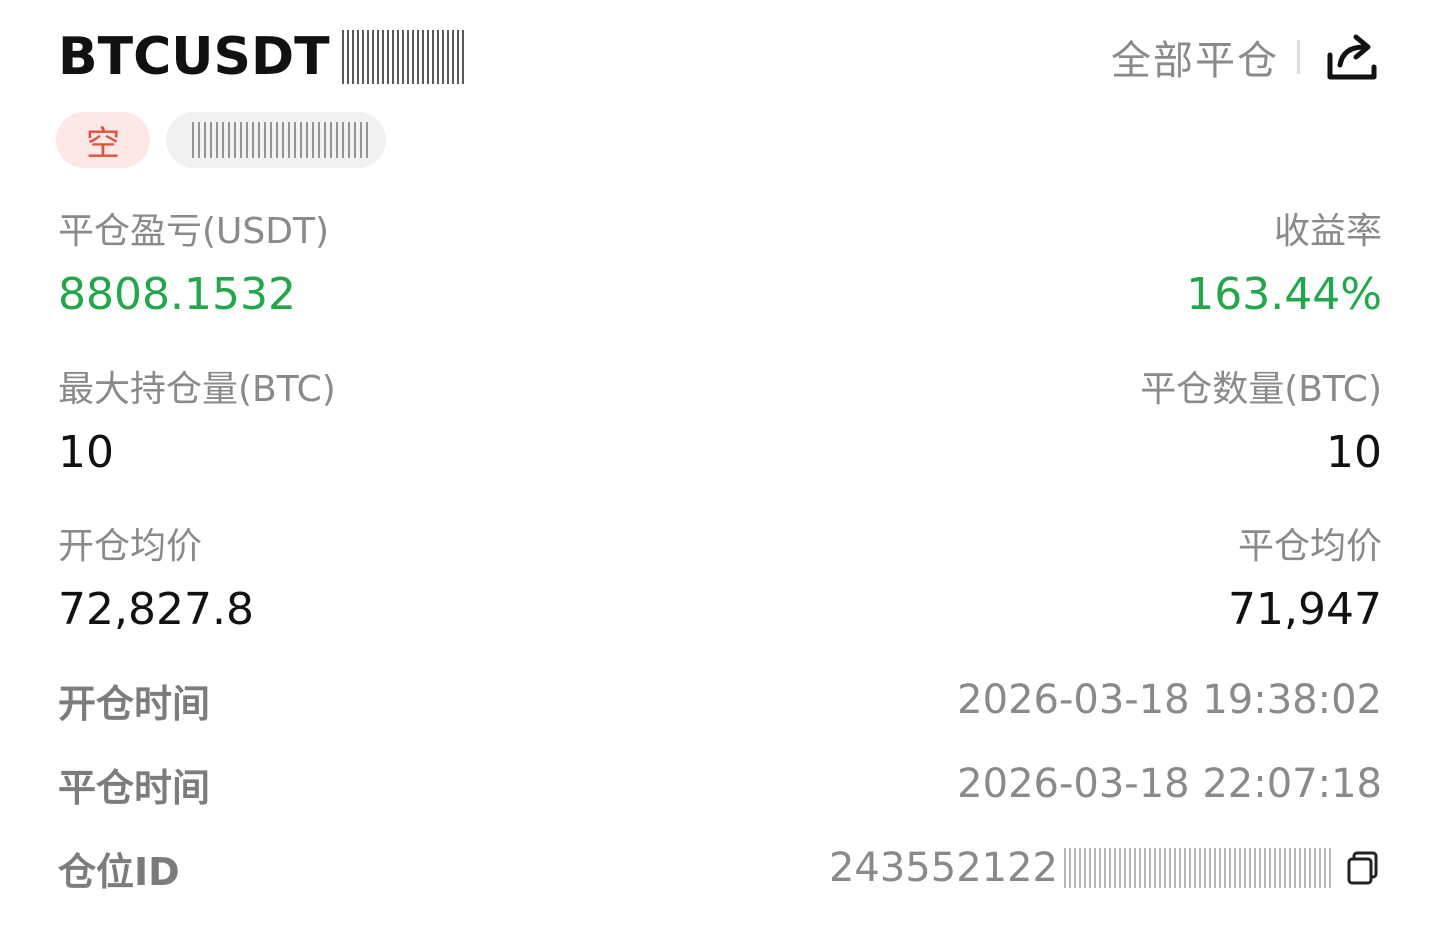  What do you see at coordinates (1305, 581) in the screenshot?
I see `close-avg-block: 平仓均价 71,947` at bounding box center [1305, 581].